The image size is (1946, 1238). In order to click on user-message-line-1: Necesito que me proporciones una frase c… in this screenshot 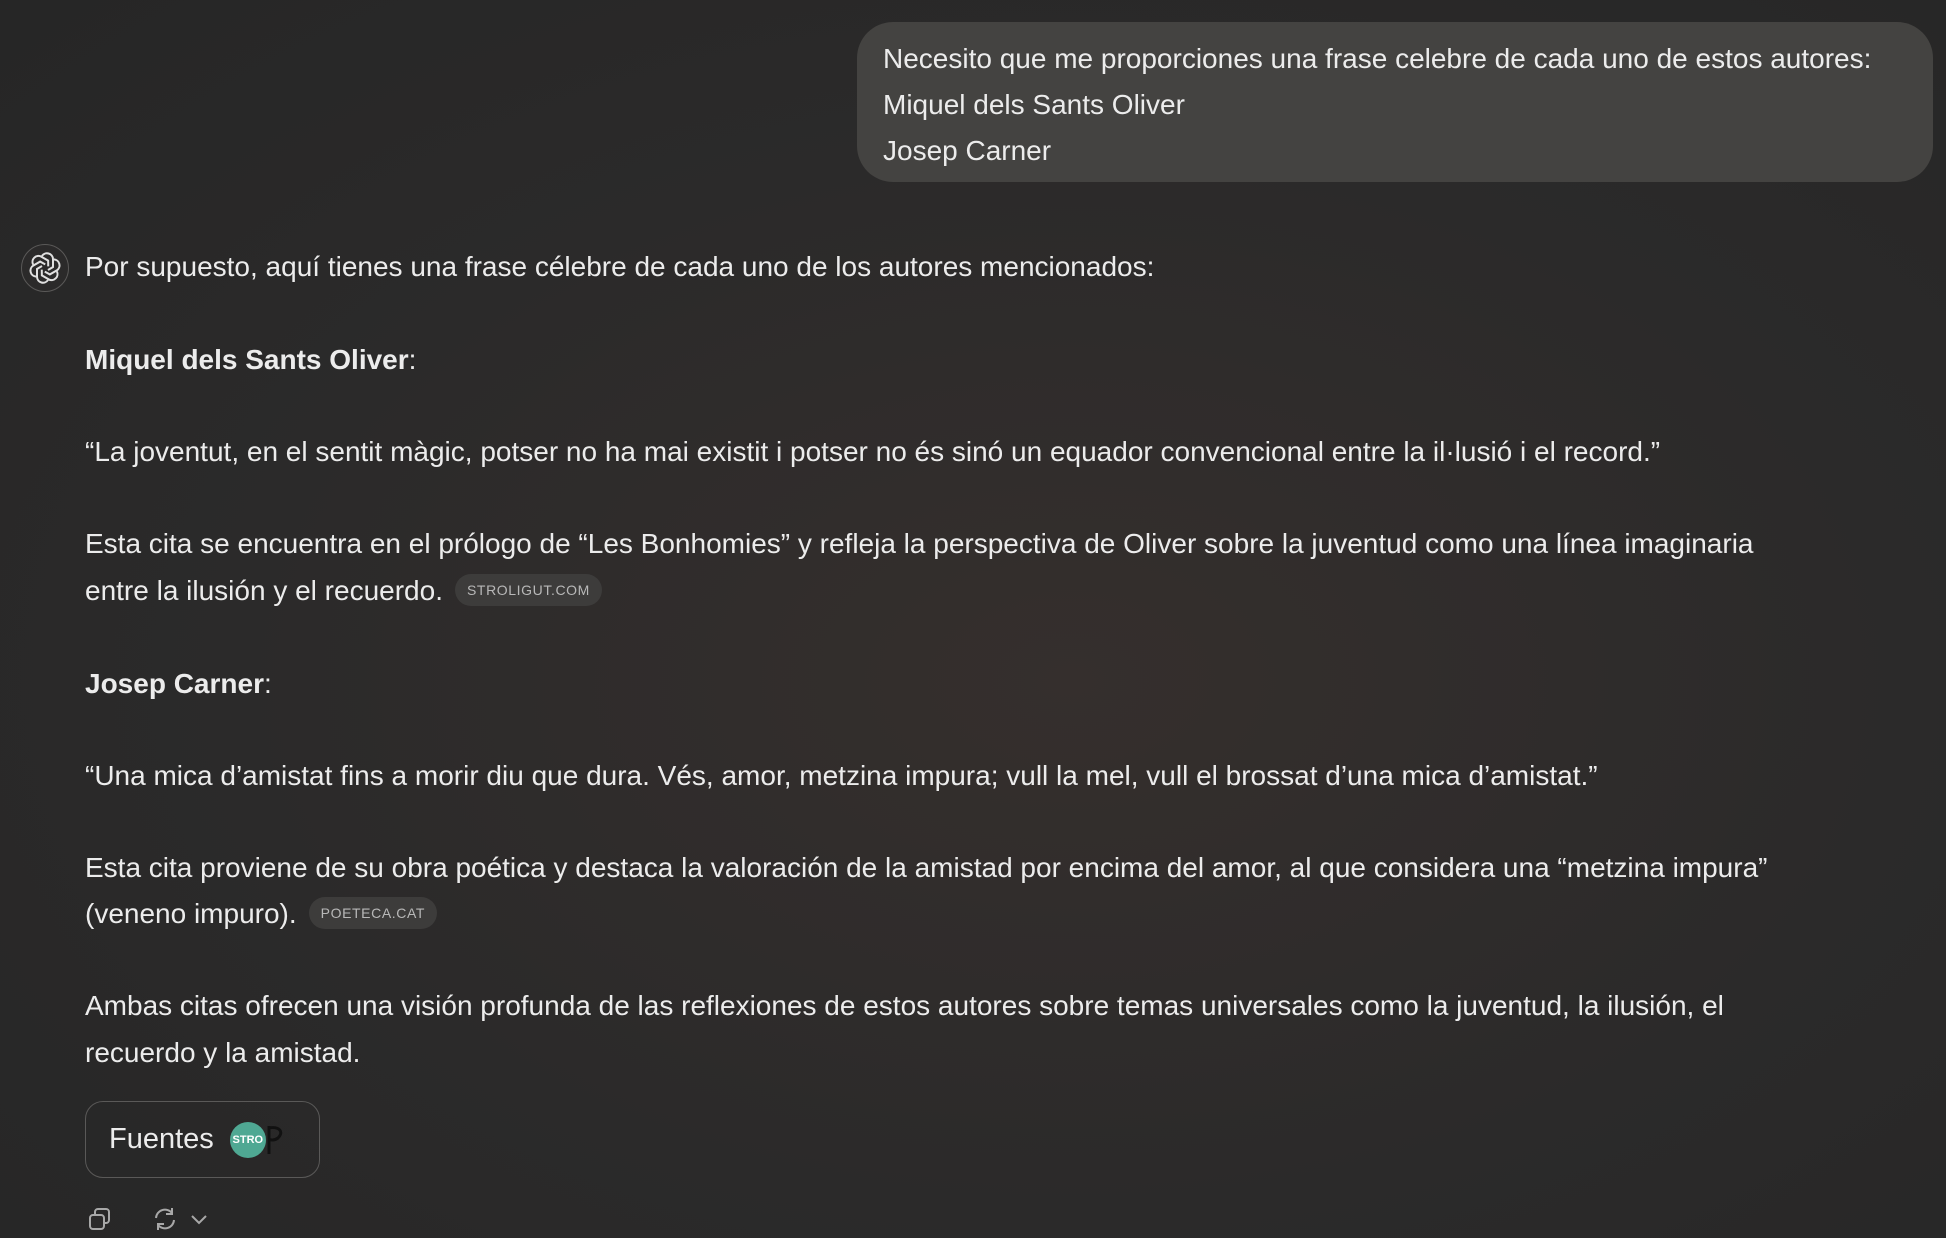, I will do `click(1377, 58)`.